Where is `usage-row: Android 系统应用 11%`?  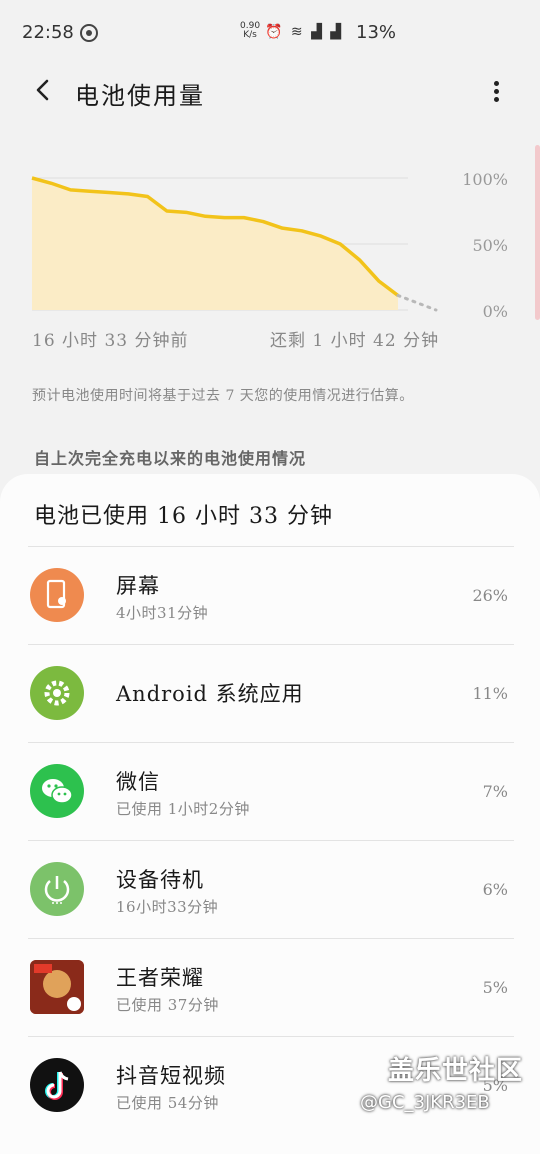
usage-row: Android 系统应用 11% is located at coordinates (270, 692).